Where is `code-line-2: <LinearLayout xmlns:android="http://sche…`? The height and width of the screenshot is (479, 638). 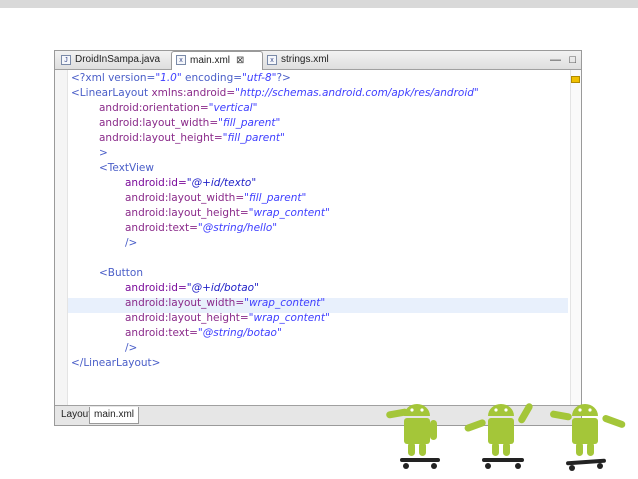 code-line-2: <LinearLayout xmlns:android="http://sche… is located at coordinates (275, 93).